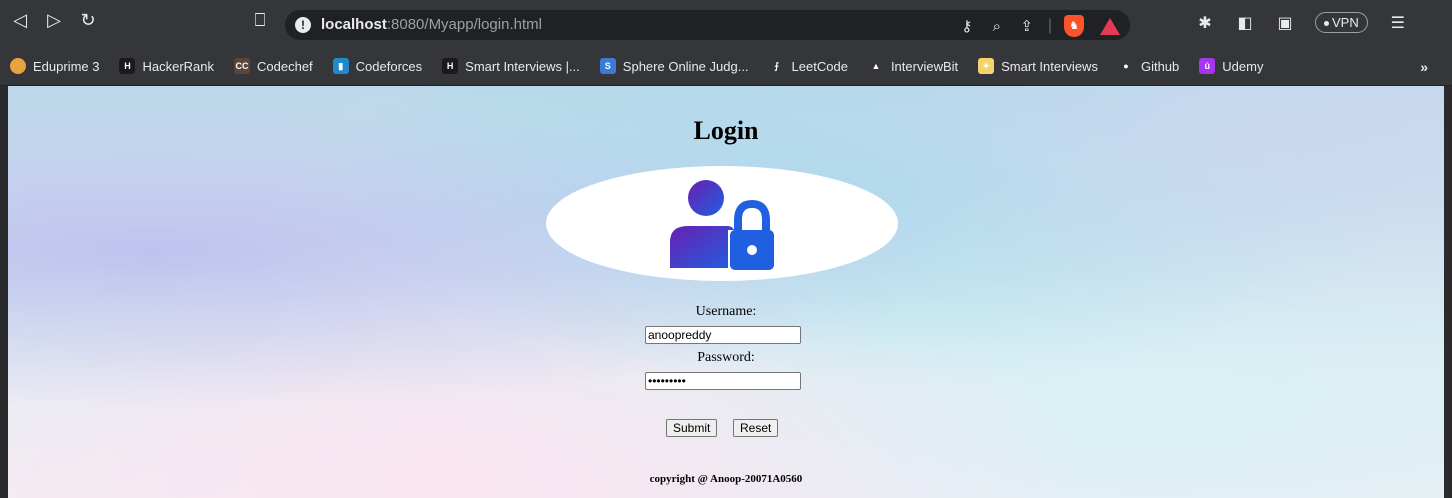 The image size is (1452, 498). I want to click on bookmark-item: CC Codechef, so click(273, 66).